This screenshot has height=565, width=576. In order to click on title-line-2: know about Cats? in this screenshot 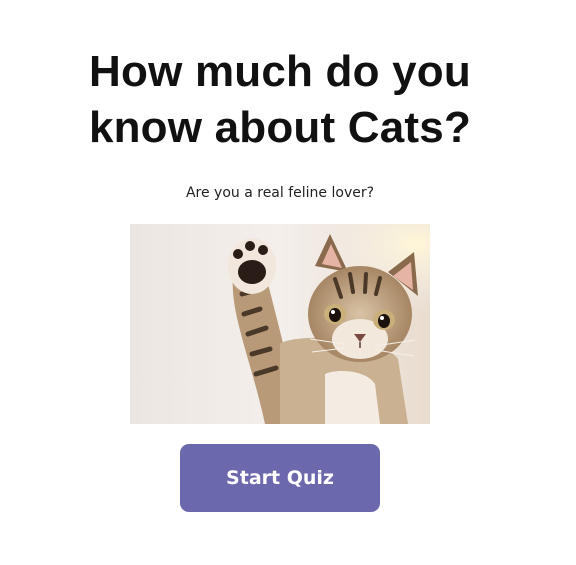, I will do `click(280, 127)`.